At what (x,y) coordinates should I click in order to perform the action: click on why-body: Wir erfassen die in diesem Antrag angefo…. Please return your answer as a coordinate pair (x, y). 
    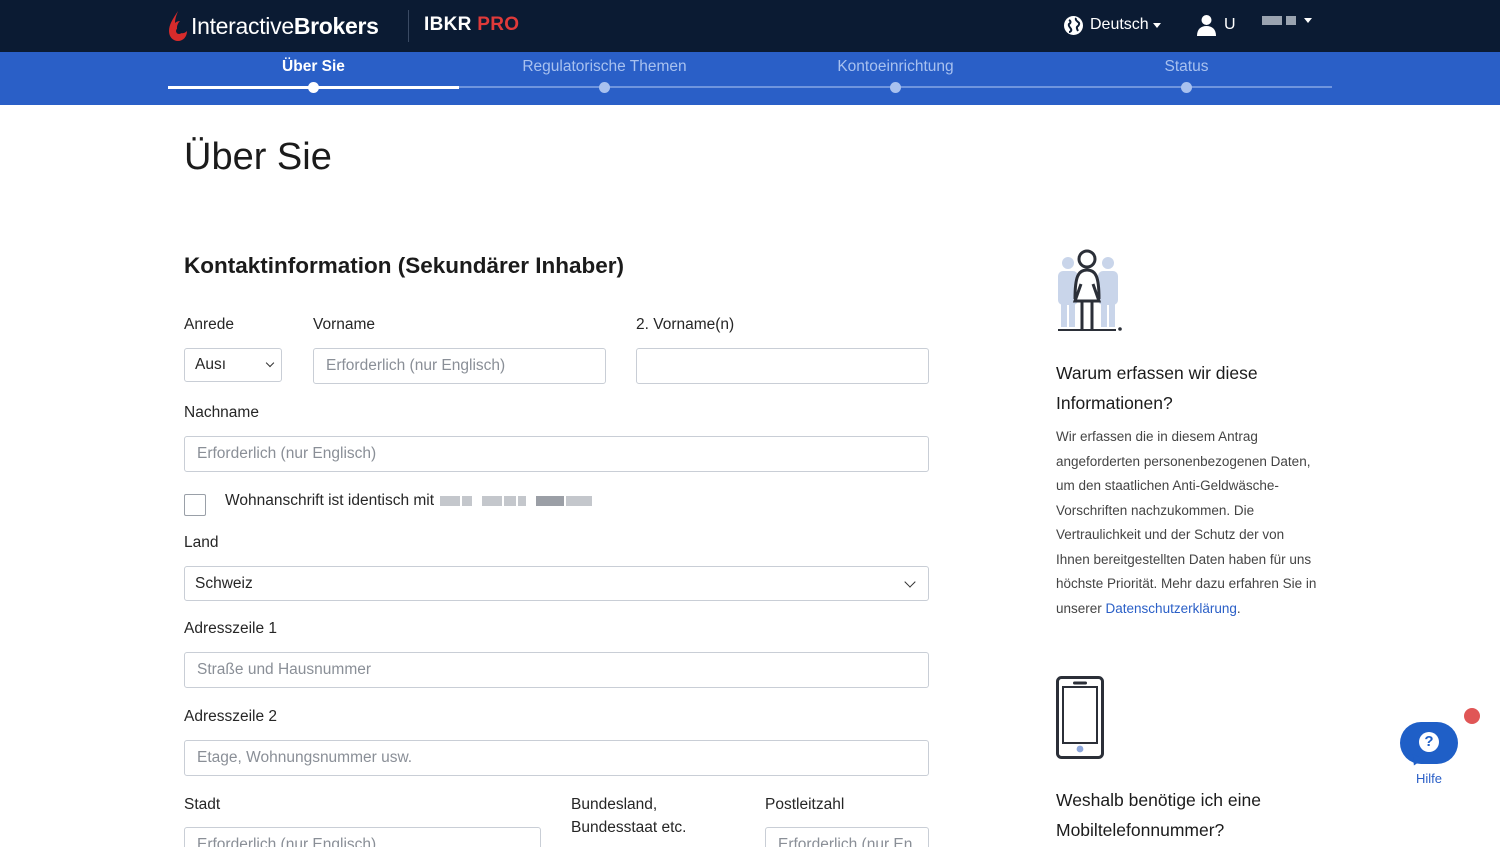
    Looking at the image, I should click on (1186, 522).